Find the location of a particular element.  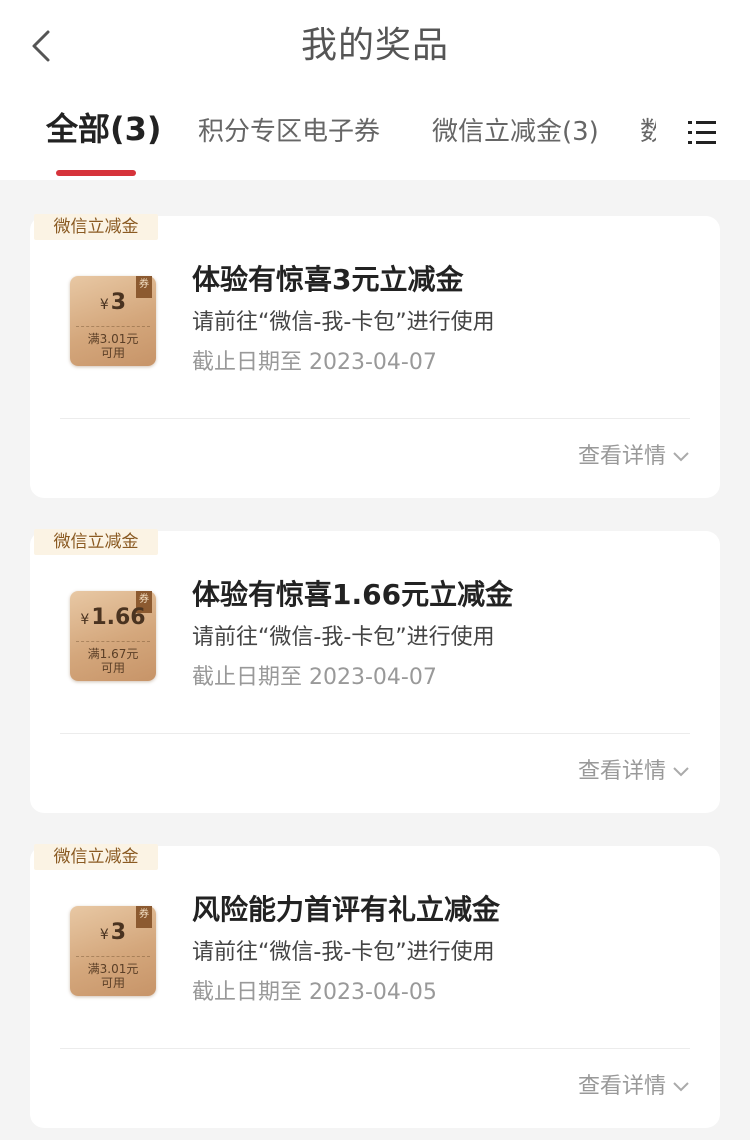

coupon-amount: ¥1.66 is located at coordinates (113, 617).